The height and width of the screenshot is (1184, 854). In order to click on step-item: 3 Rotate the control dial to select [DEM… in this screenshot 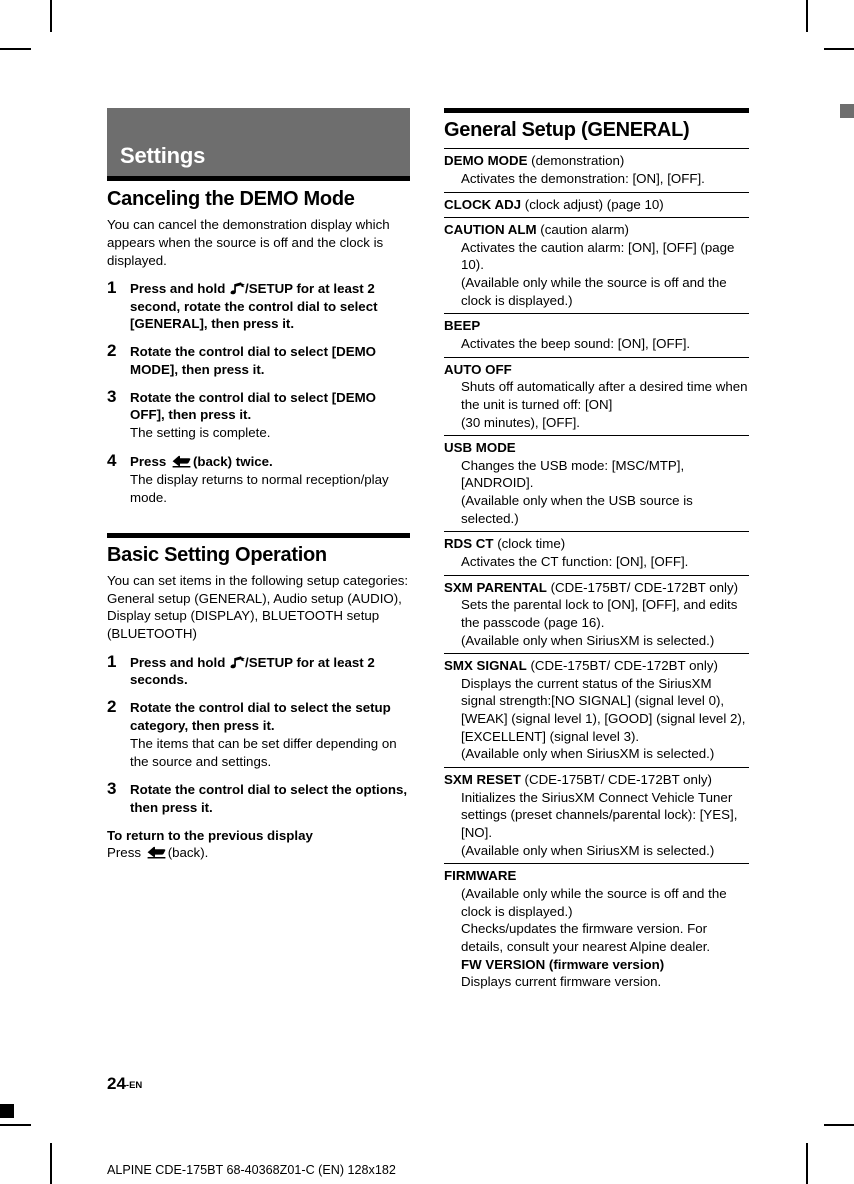, I will do `click(258, 414)`.